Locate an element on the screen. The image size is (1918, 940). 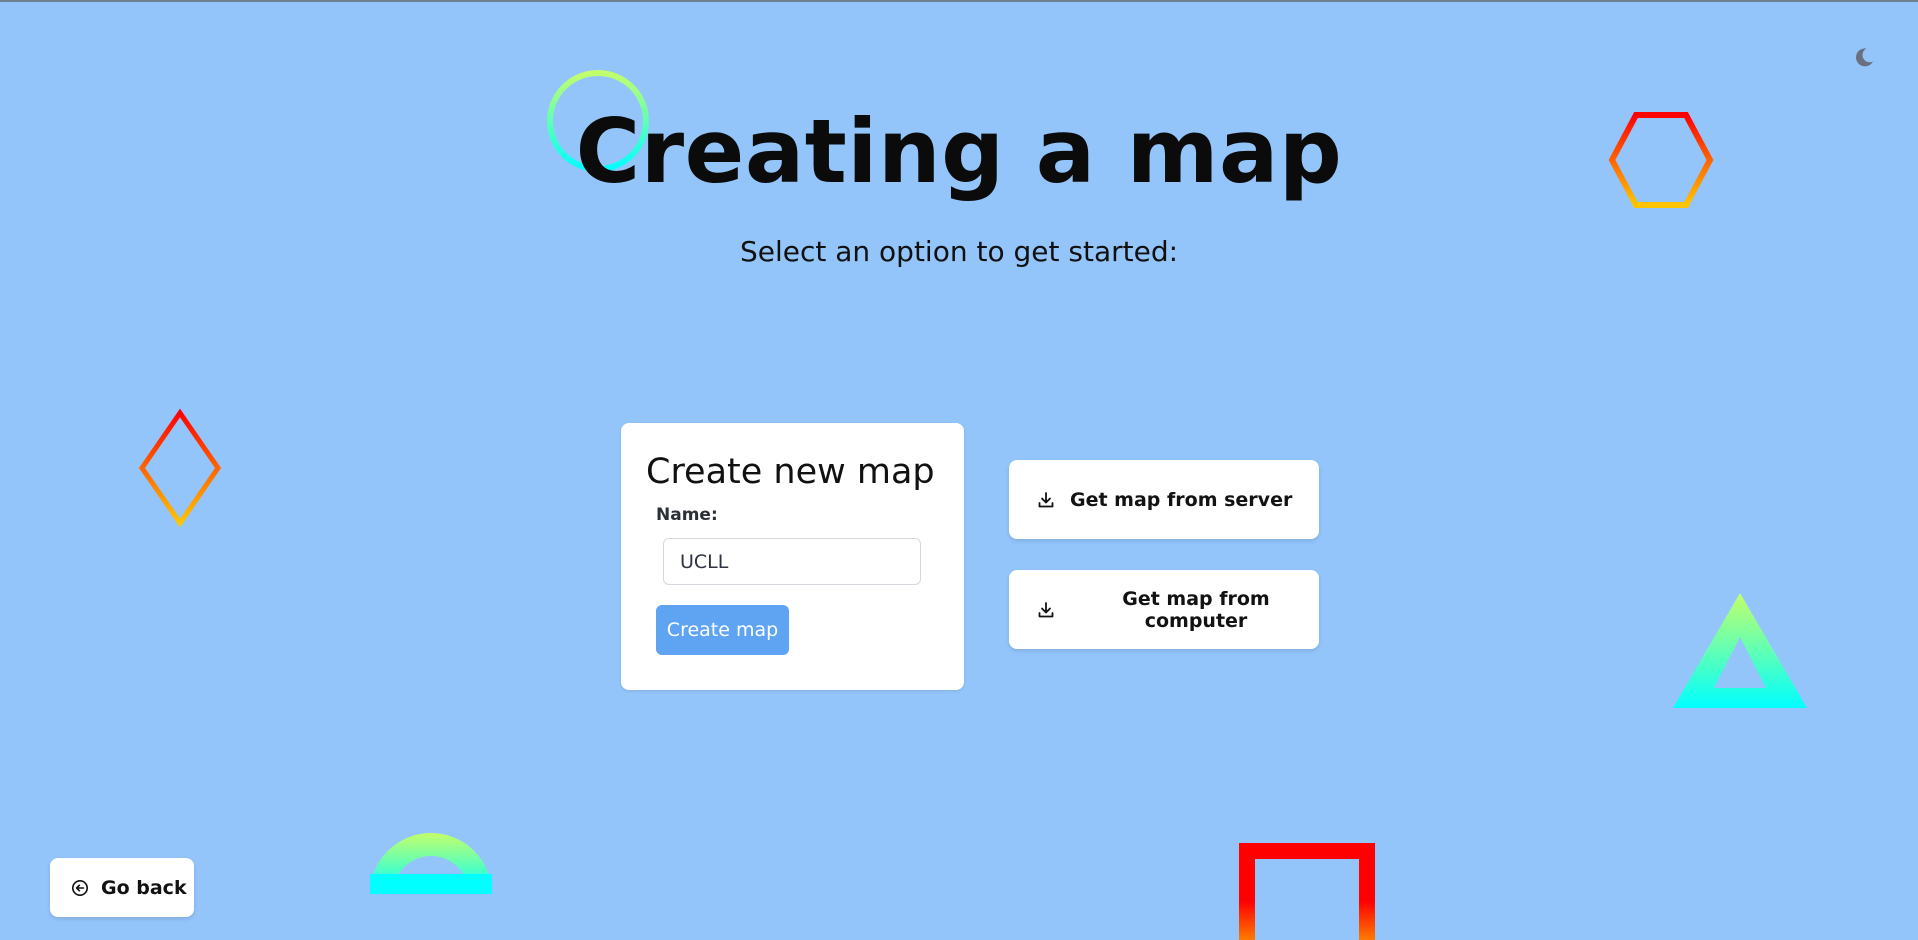
triangle-decoration is located at coordinates (1740, 650).